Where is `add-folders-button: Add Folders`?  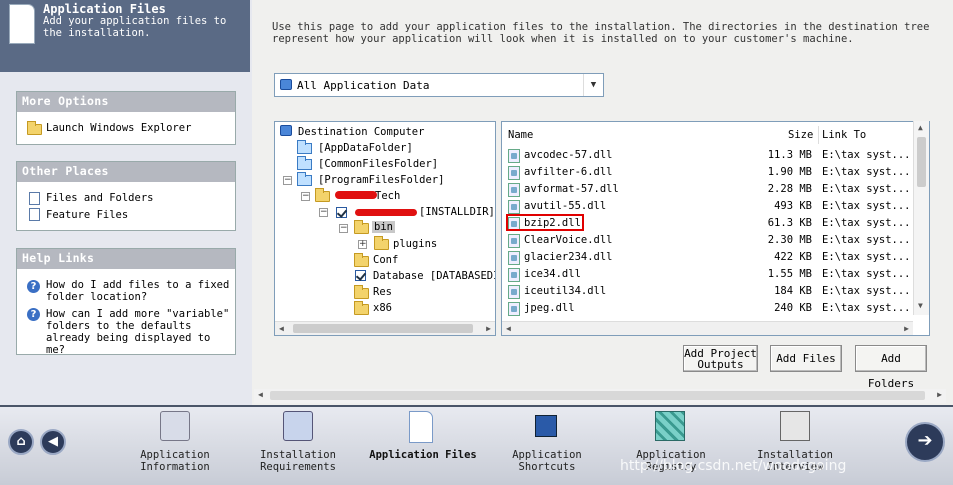
add-folders-button: Add Folders is located at coordinates (891, 367).